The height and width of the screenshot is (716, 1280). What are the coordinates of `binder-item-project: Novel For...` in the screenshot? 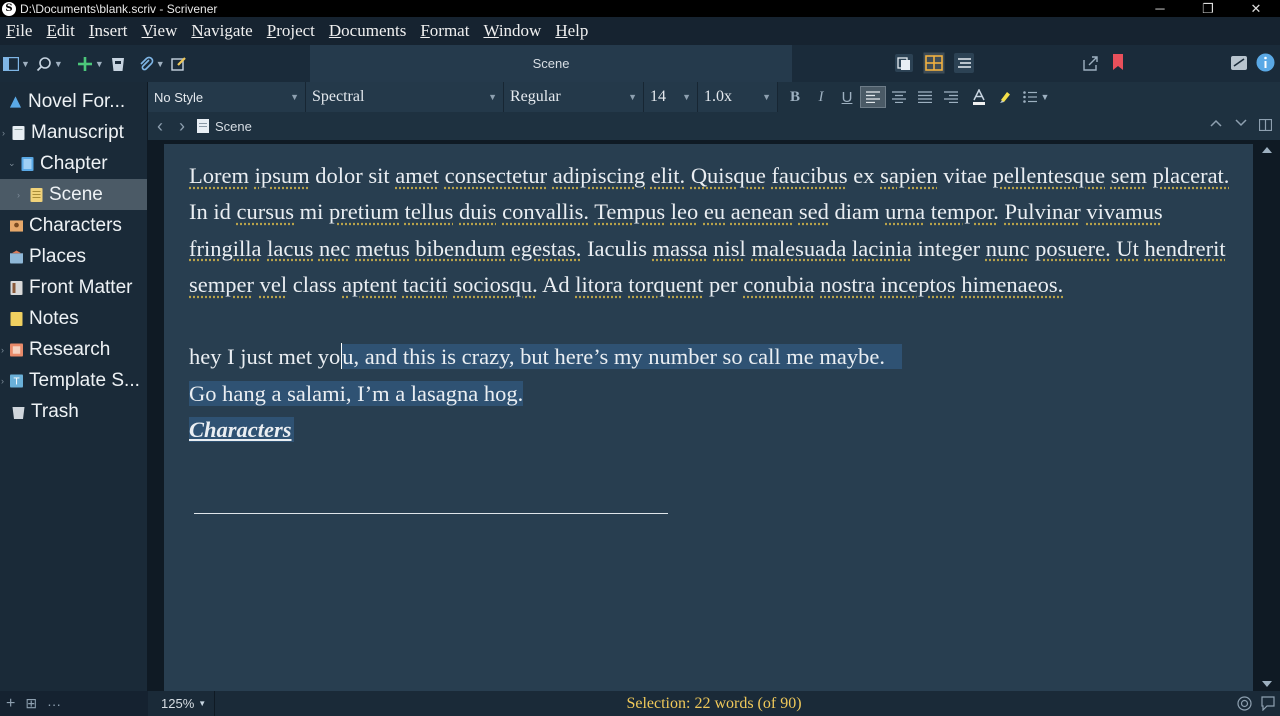 It's located at (73, 101).